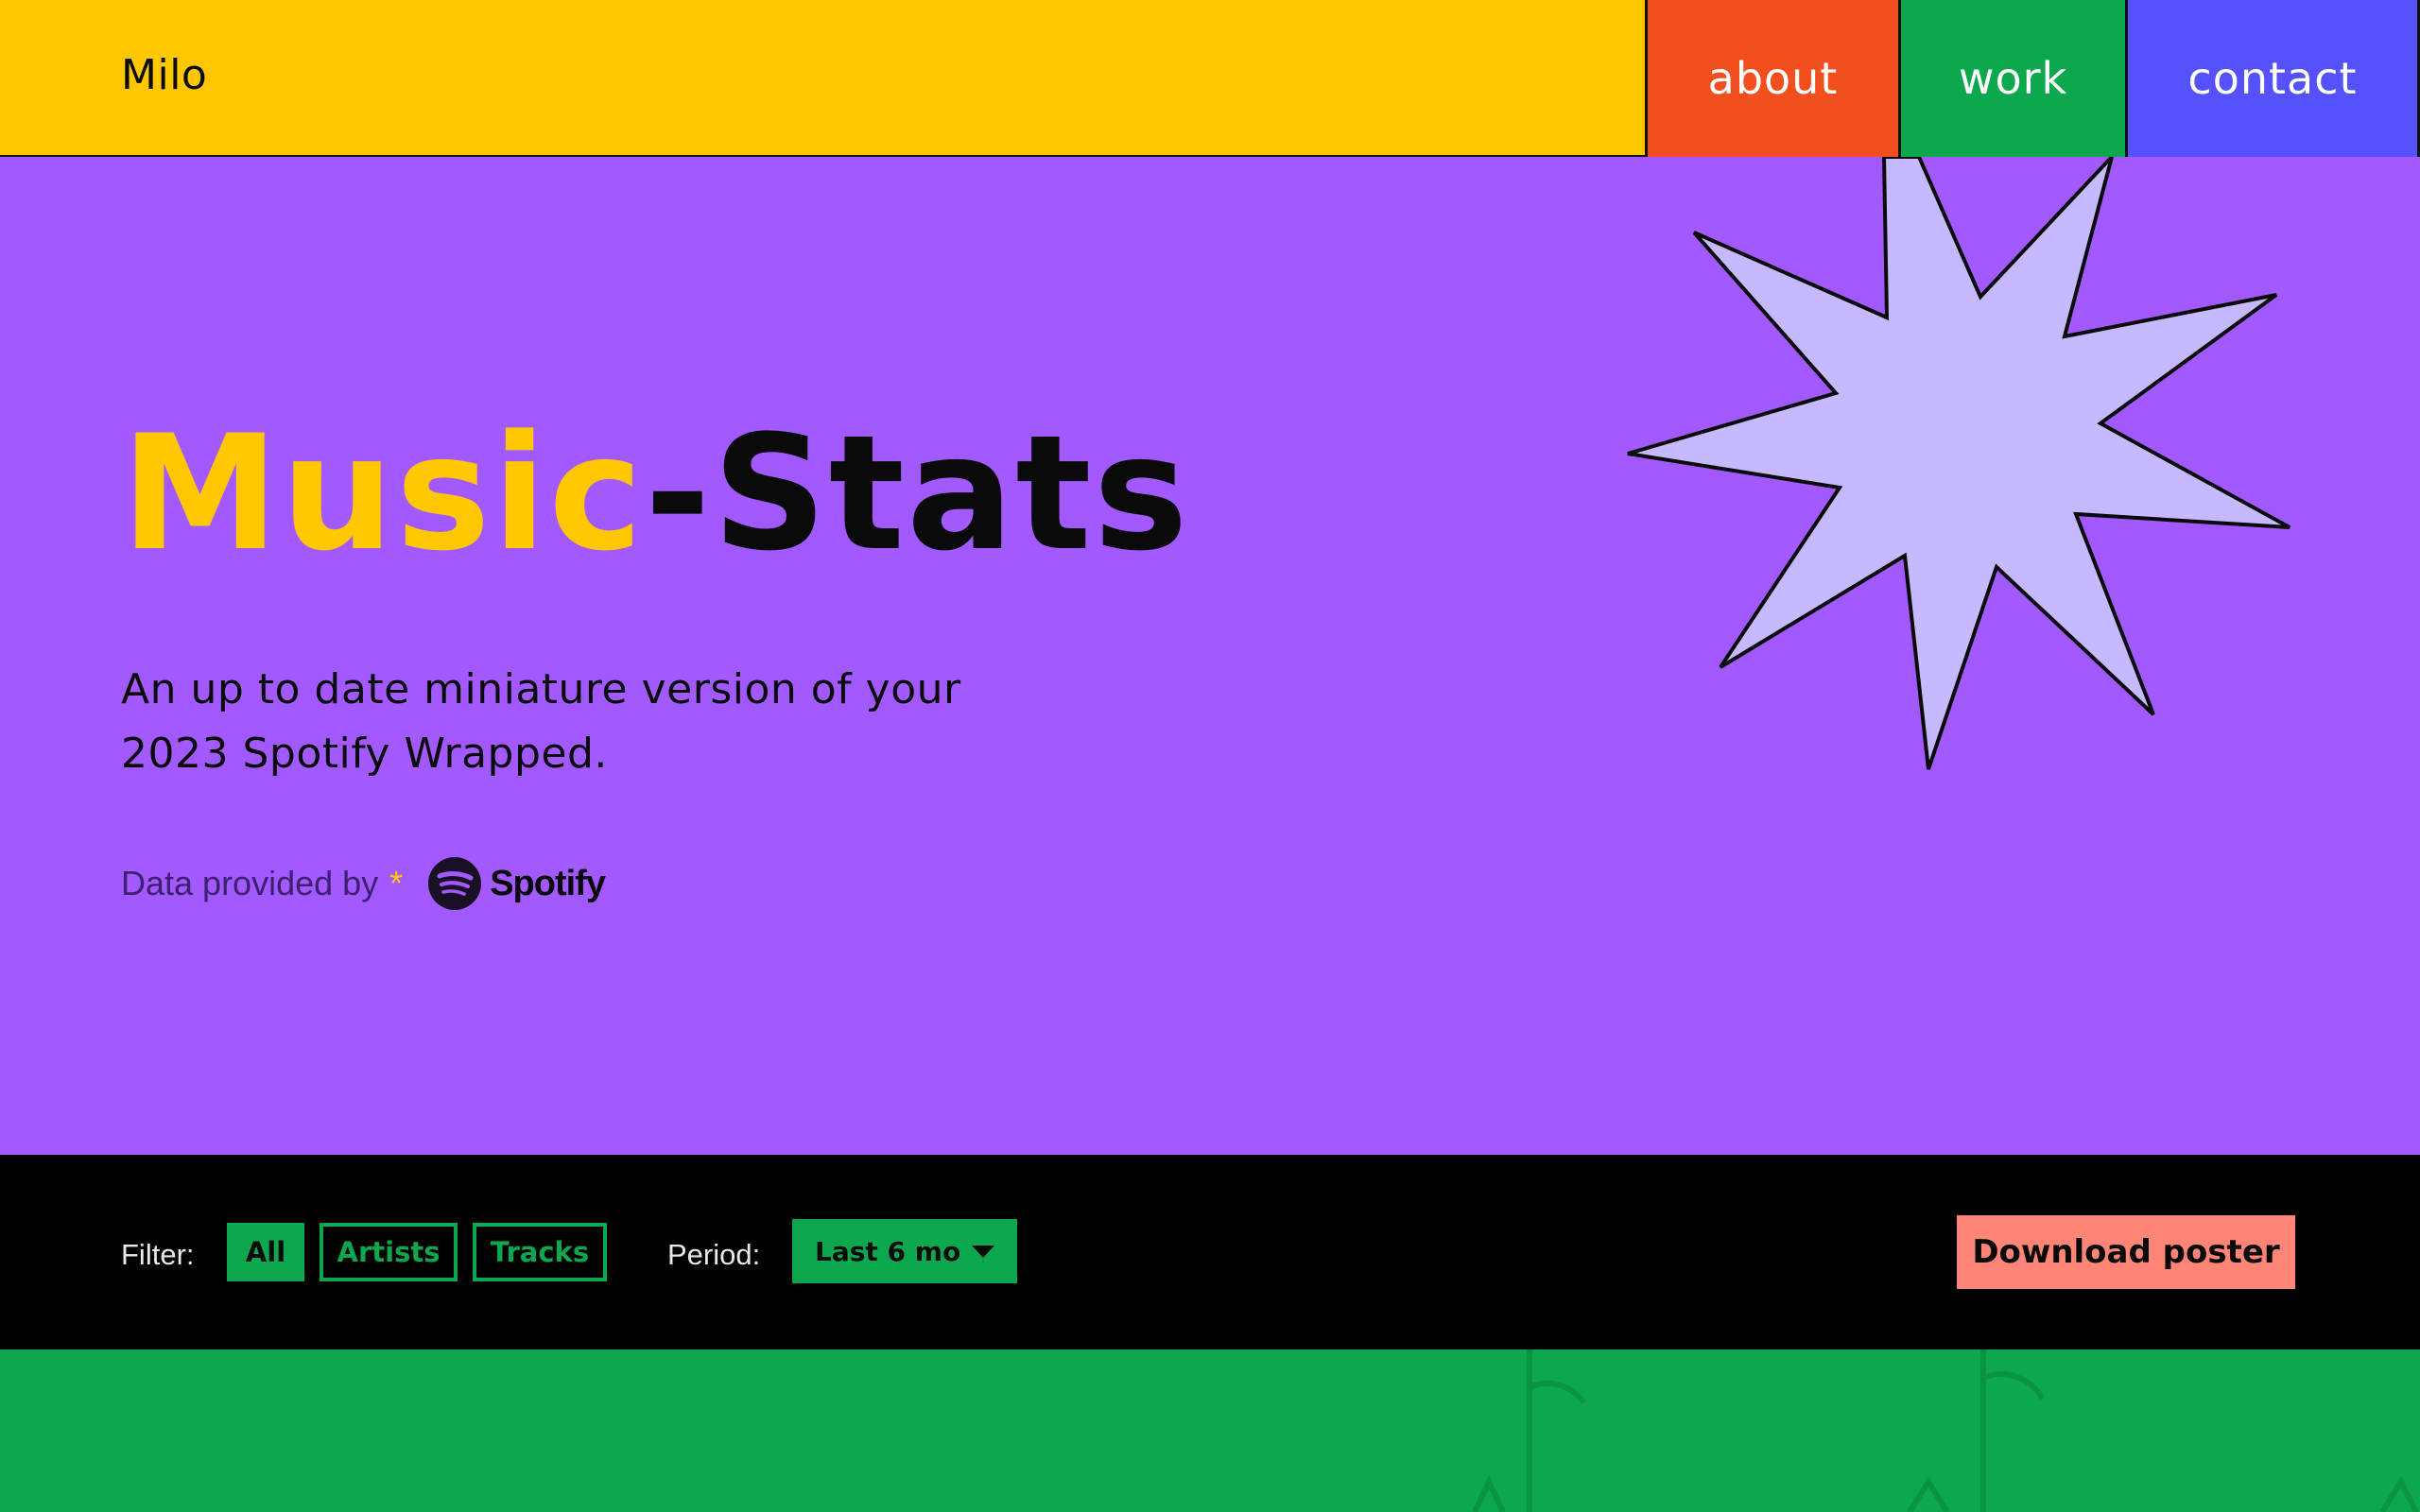 The height and width of the screenshot is (1512, 2420). I want to click on nav-about-tab: about, so click(1772, 78).